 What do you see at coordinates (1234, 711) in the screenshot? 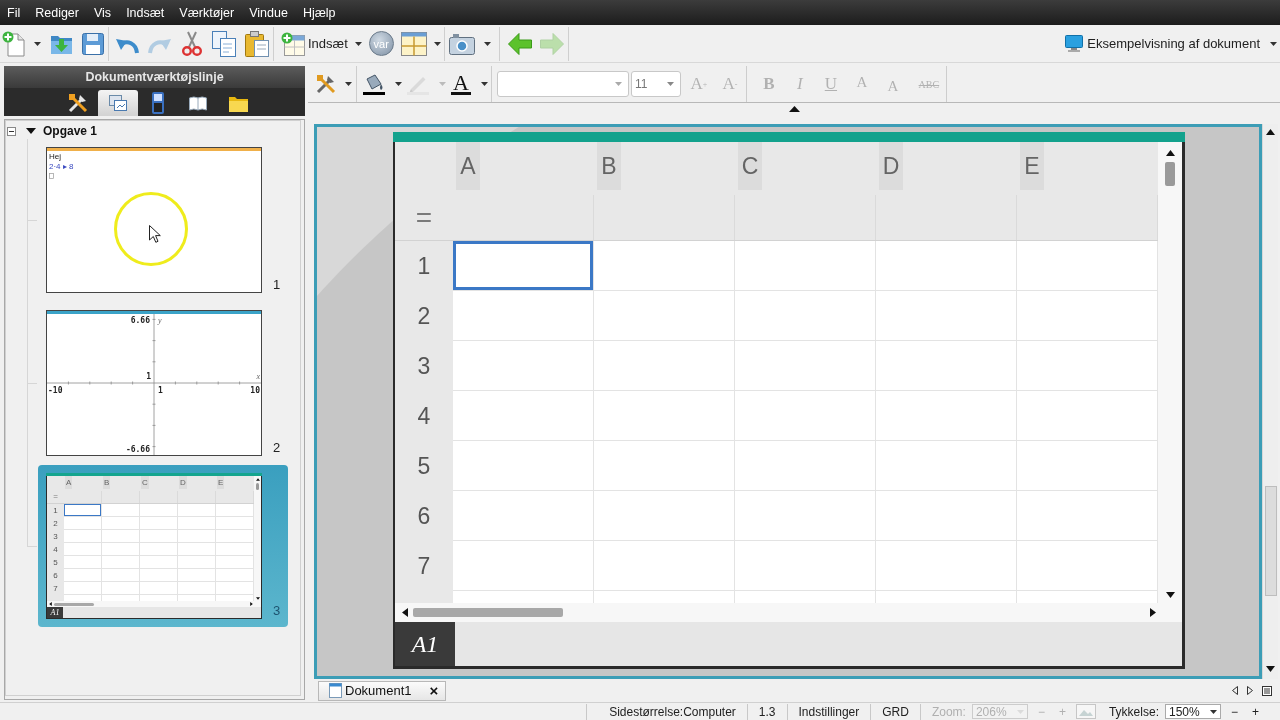
I see `decrease-button: −` at bounding box center [1234, 711].